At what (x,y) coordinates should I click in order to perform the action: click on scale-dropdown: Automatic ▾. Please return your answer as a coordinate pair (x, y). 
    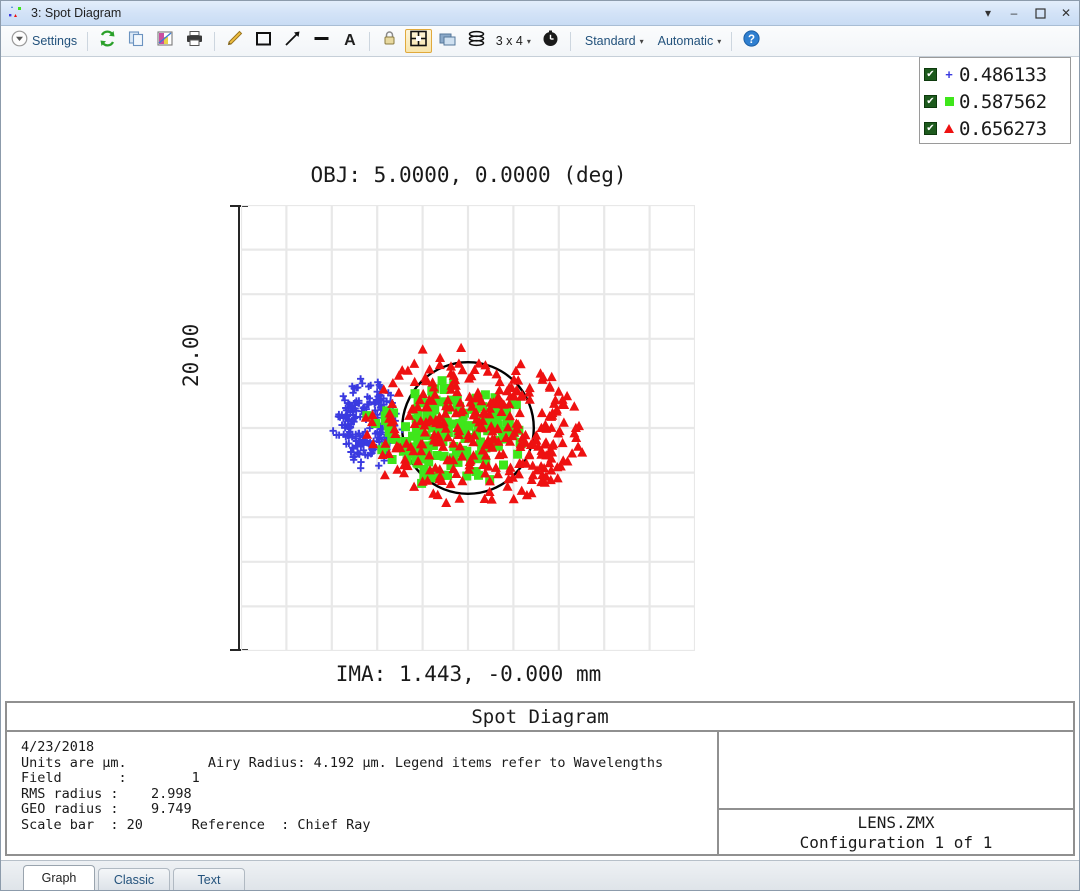
    Looking at the image, I should click on (688, 41).